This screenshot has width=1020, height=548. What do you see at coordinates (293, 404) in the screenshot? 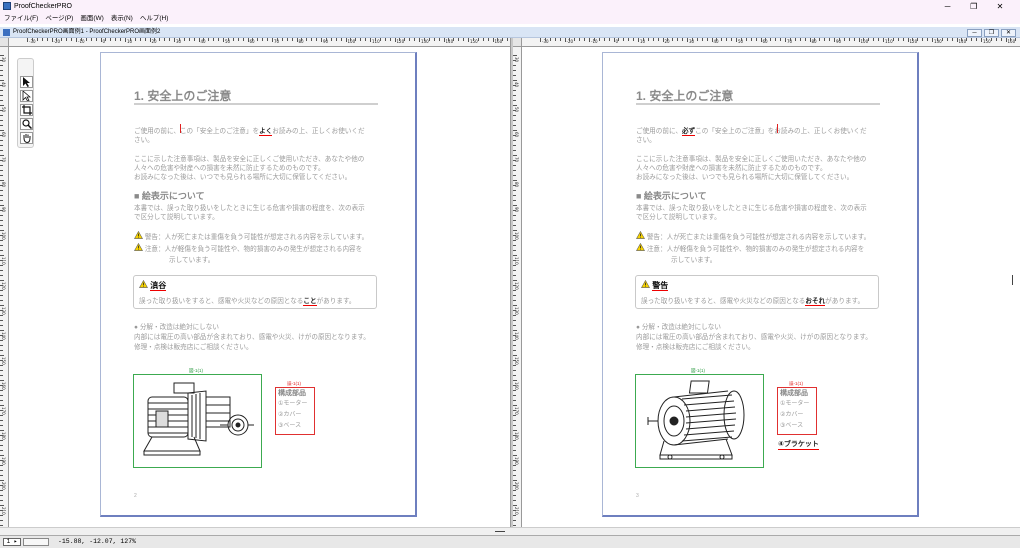
I see `parts-item: ①モーター` at bounding box center [293, 404].